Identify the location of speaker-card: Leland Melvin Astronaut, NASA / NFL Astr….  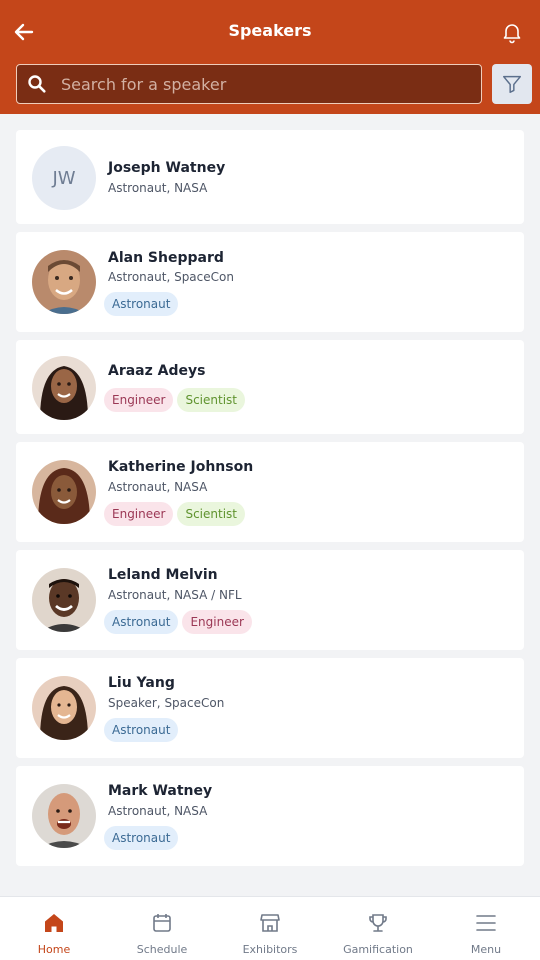
(270, 600).